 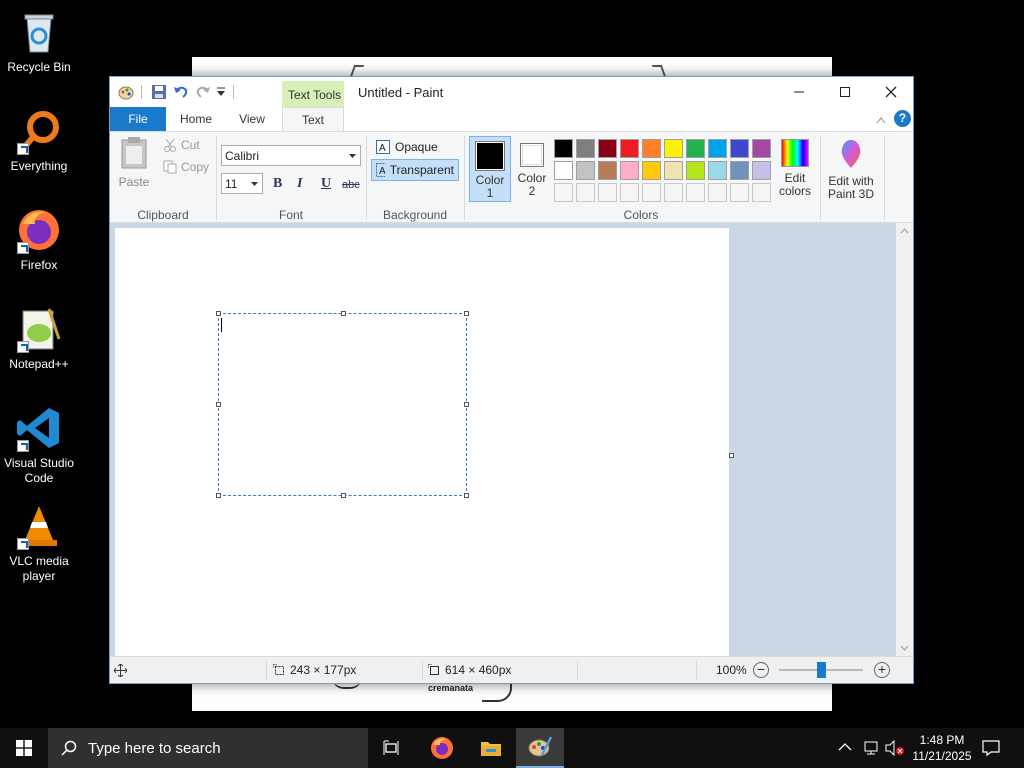 What do you see at coordinates (290, 215) in the screenshot?
I see `font-group-label: Font` at bounding box center [290, 215].